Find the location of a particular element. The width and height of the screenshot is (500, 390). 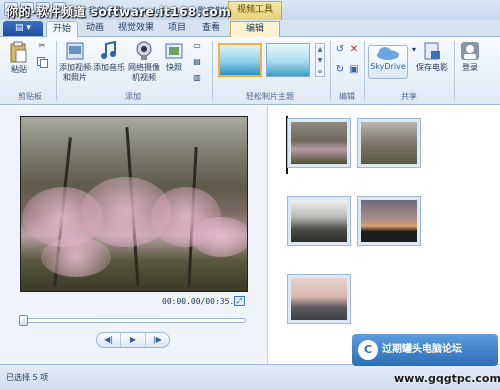

play-button: ▶ is located at coordinates (133, 340).